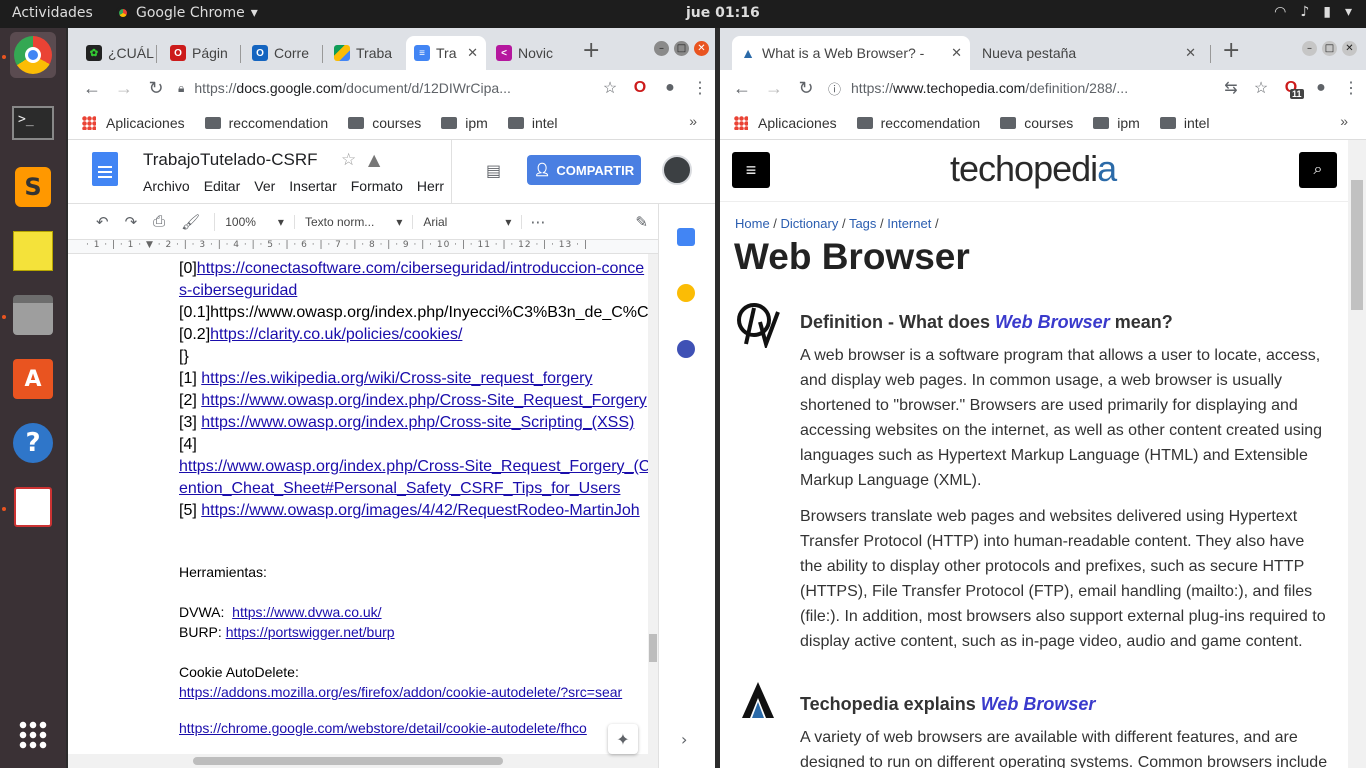 This screenshot has height=768, width=1366. I want to click on menu-archivo: Archivo, so click(166, 186).